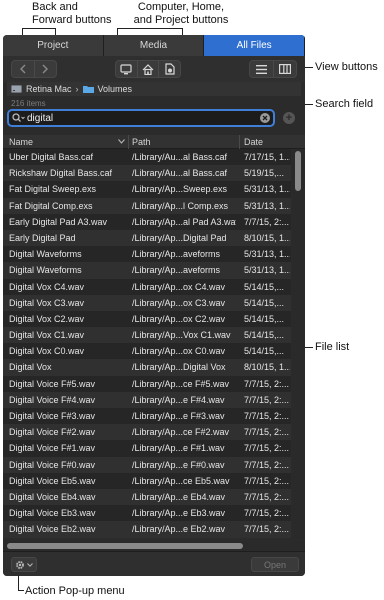  I want to click on search-input: digital, so click(142, 118).